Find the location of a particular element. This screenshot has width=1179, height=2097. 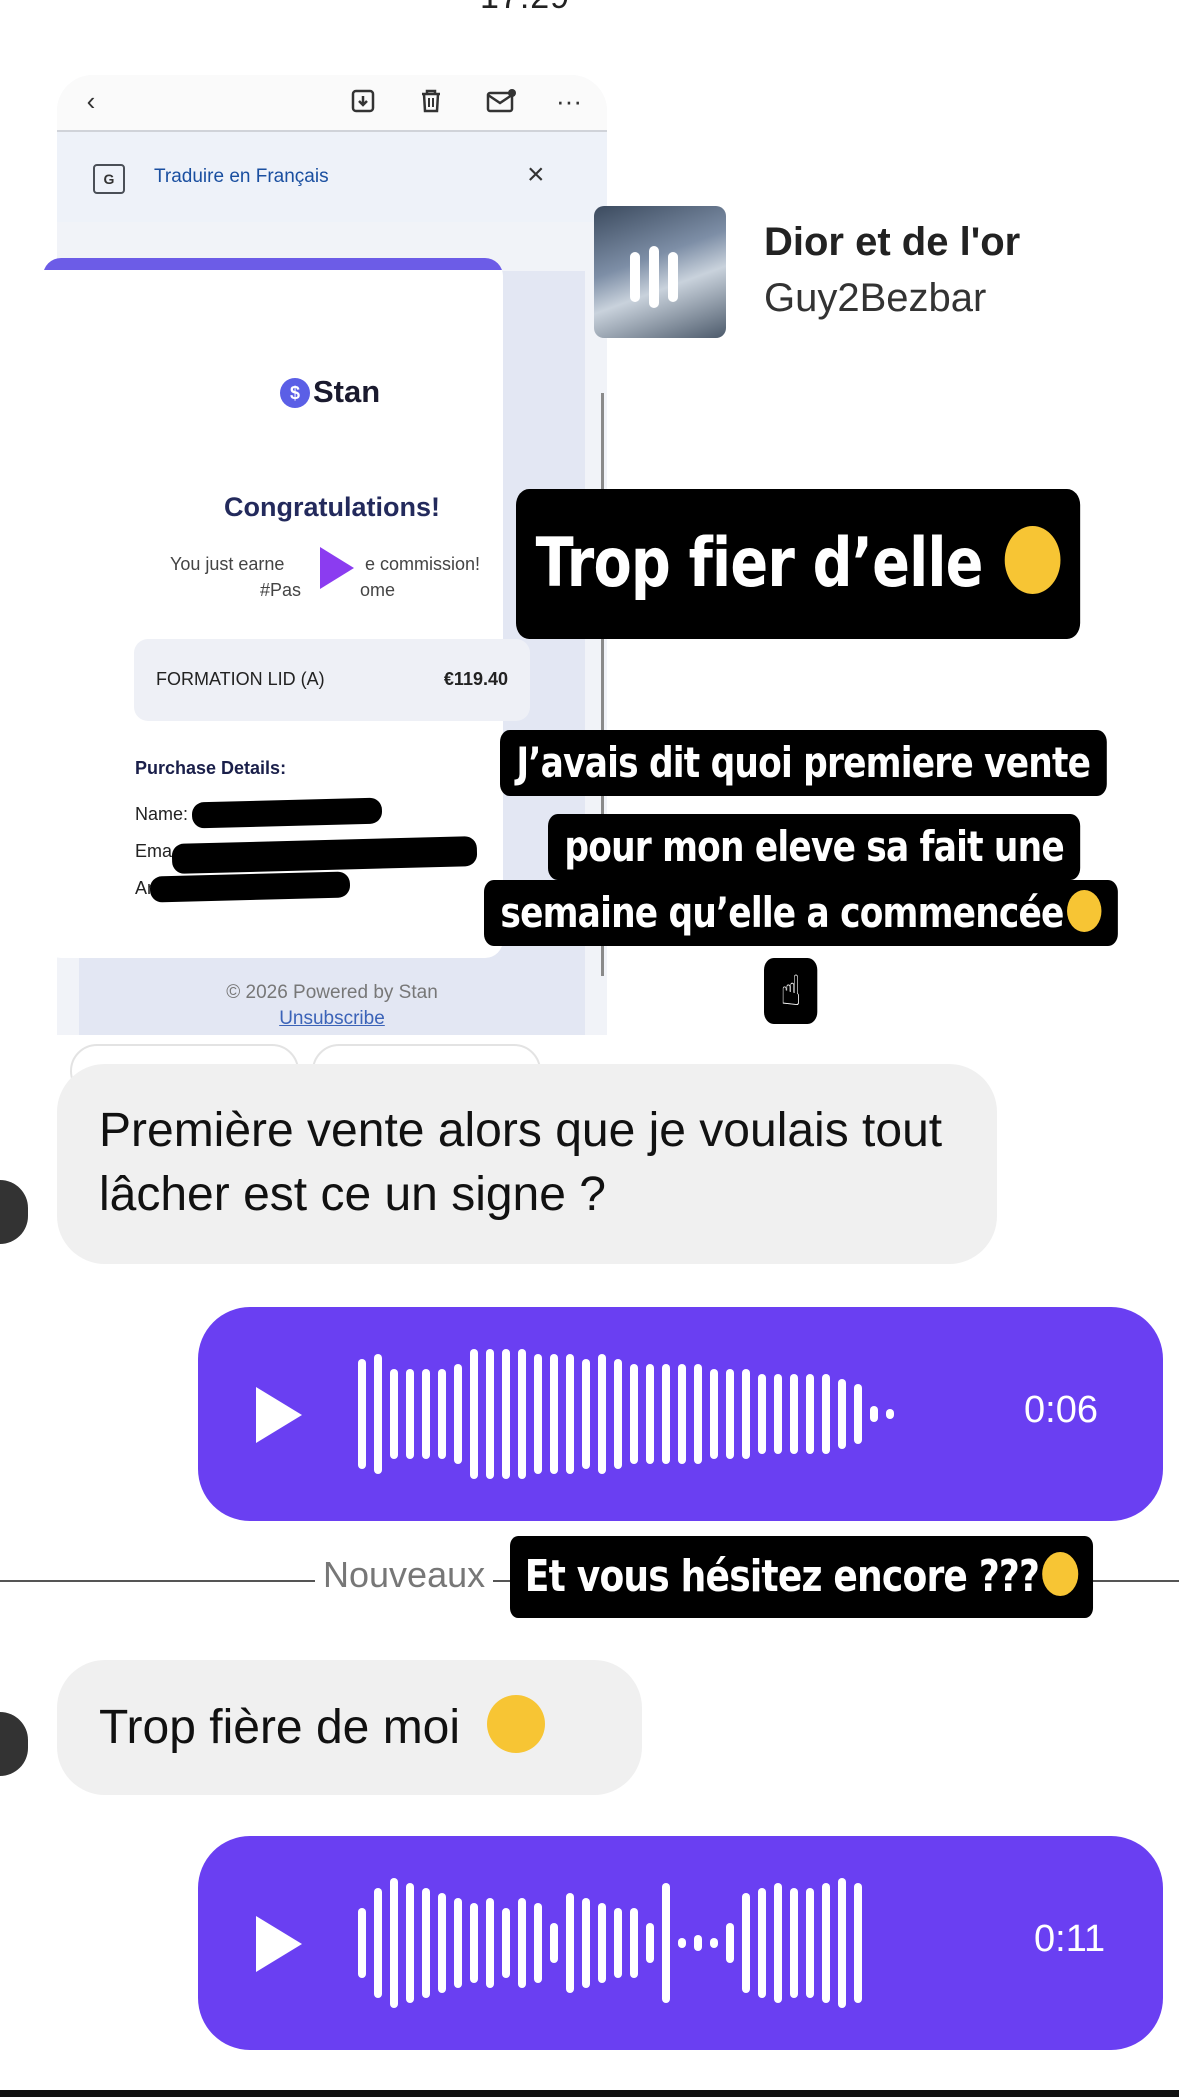

voice-message: 0:06 is located at coordinates (680, 1414).